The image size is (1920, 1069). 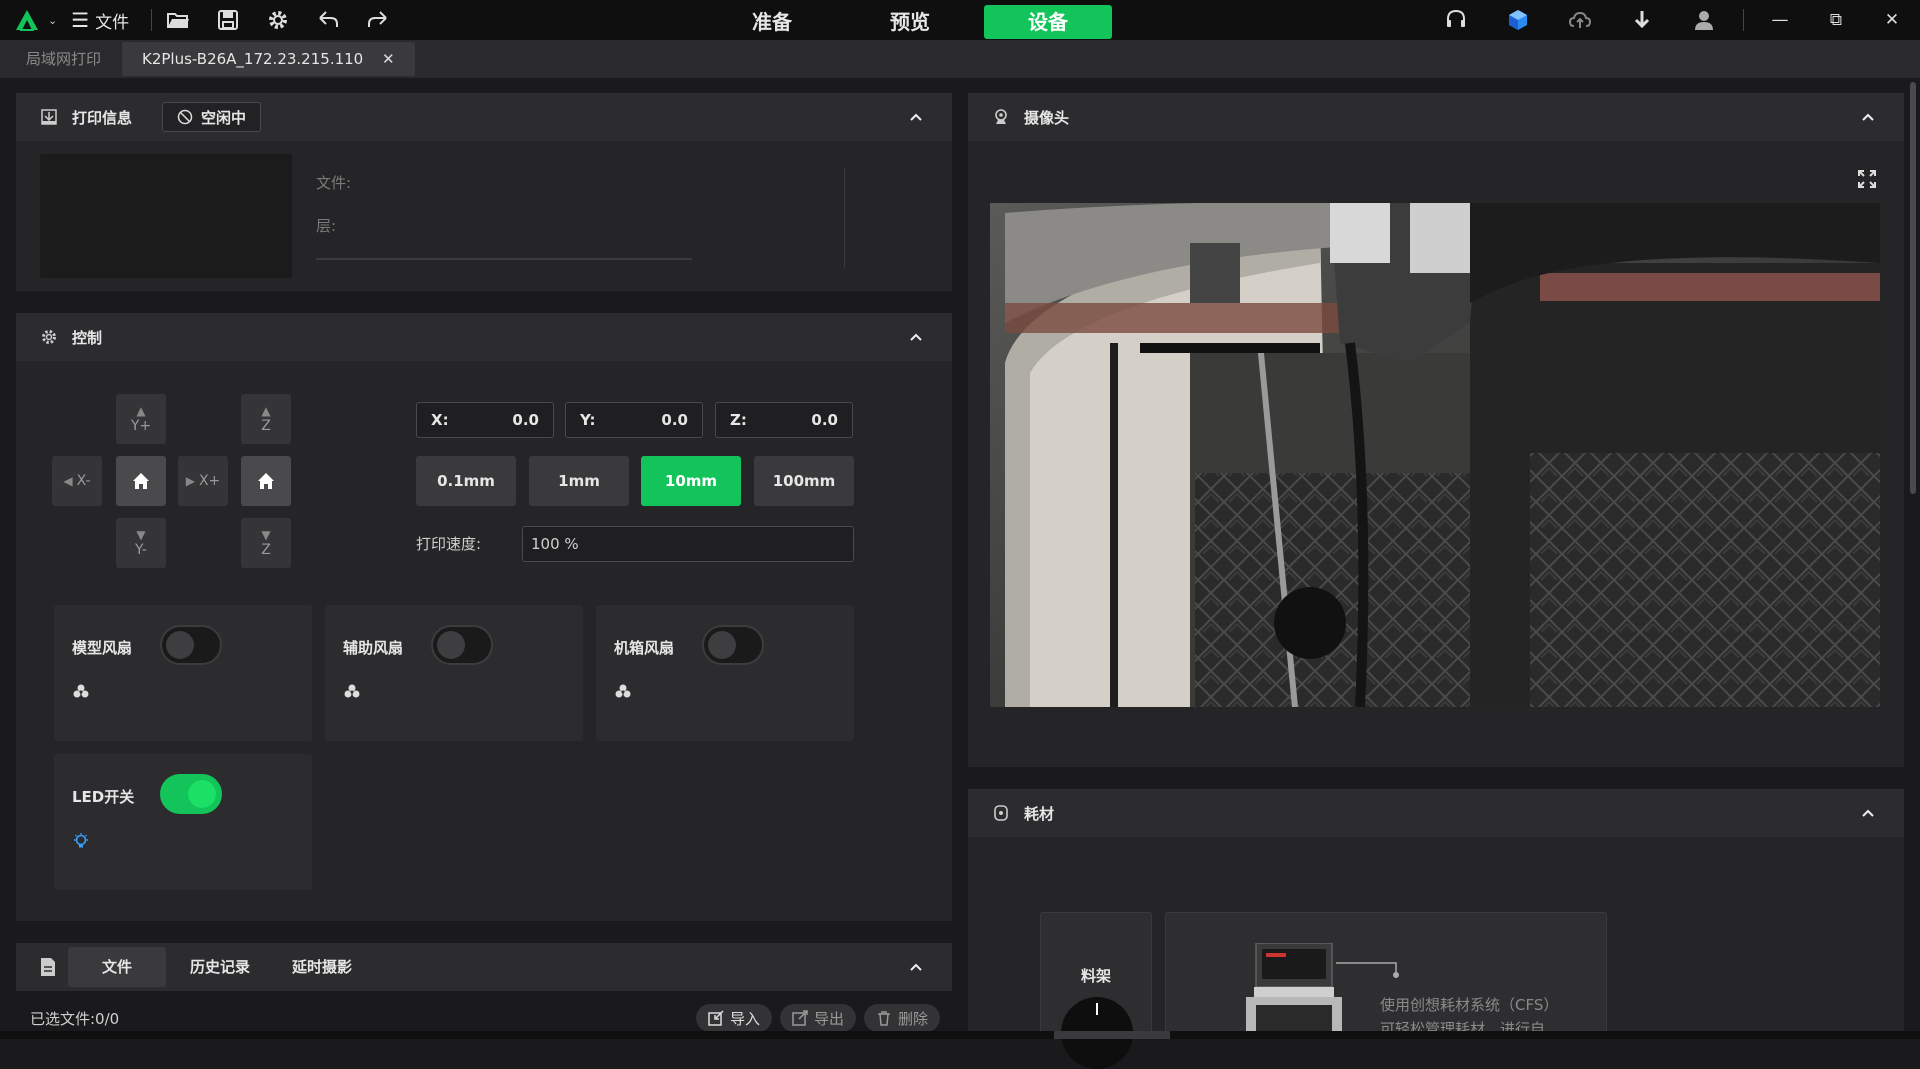 I want to click on home-z-button, so click(x=266, y=481).